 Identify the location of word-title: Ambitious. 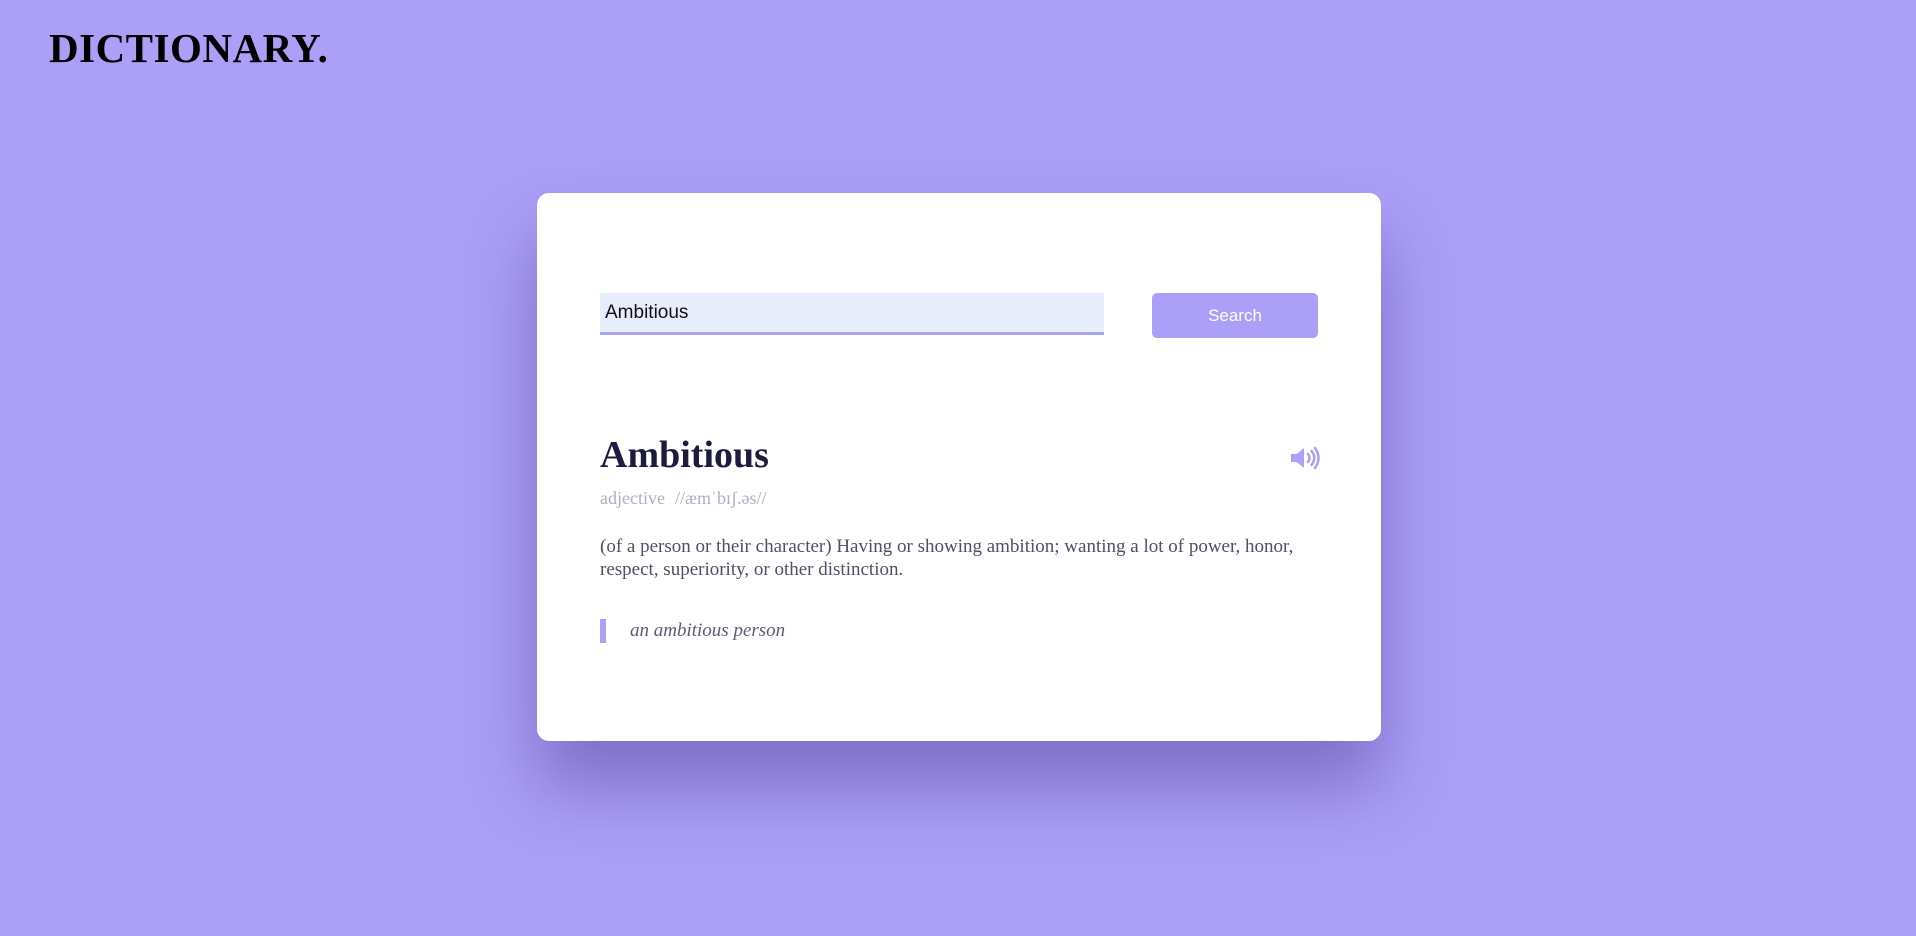
(684, 455).